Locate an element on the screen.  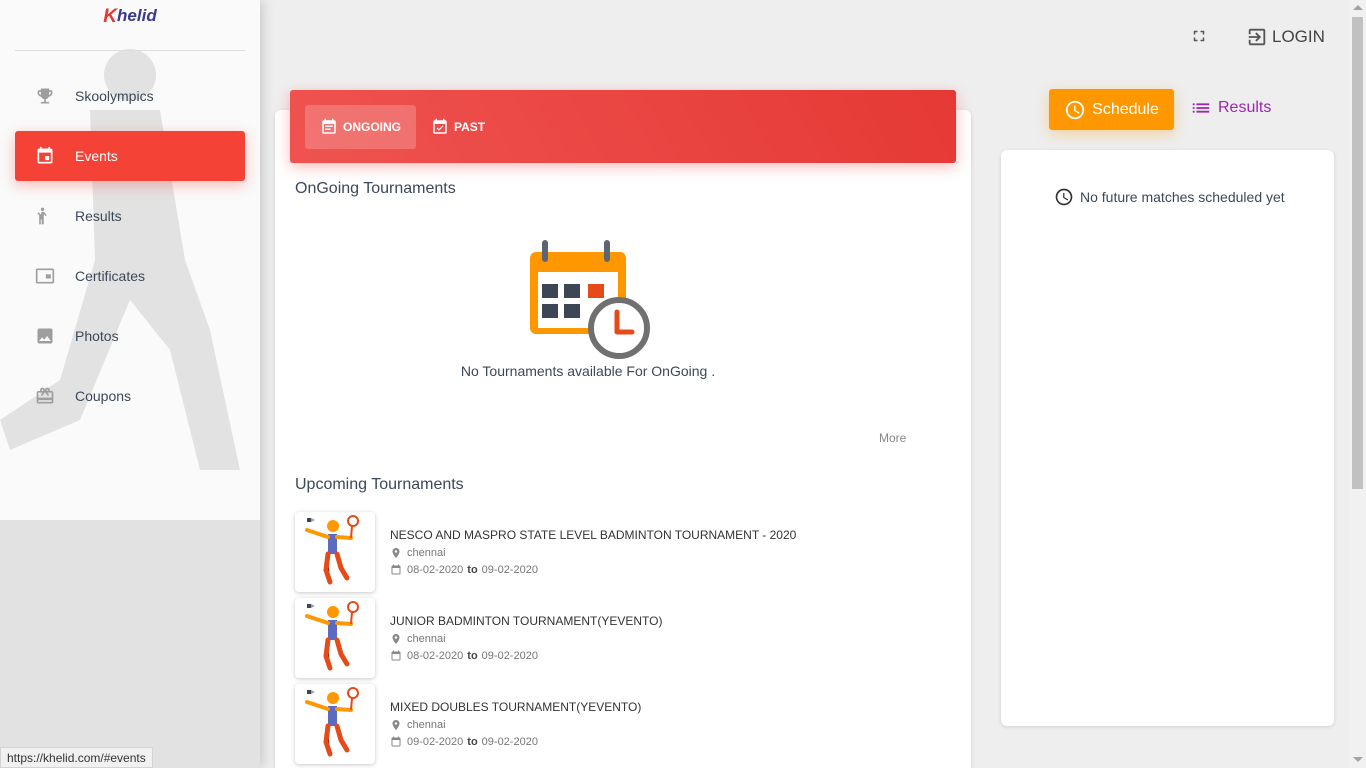
tab-past: PAST is located at coordinates (458, 127).